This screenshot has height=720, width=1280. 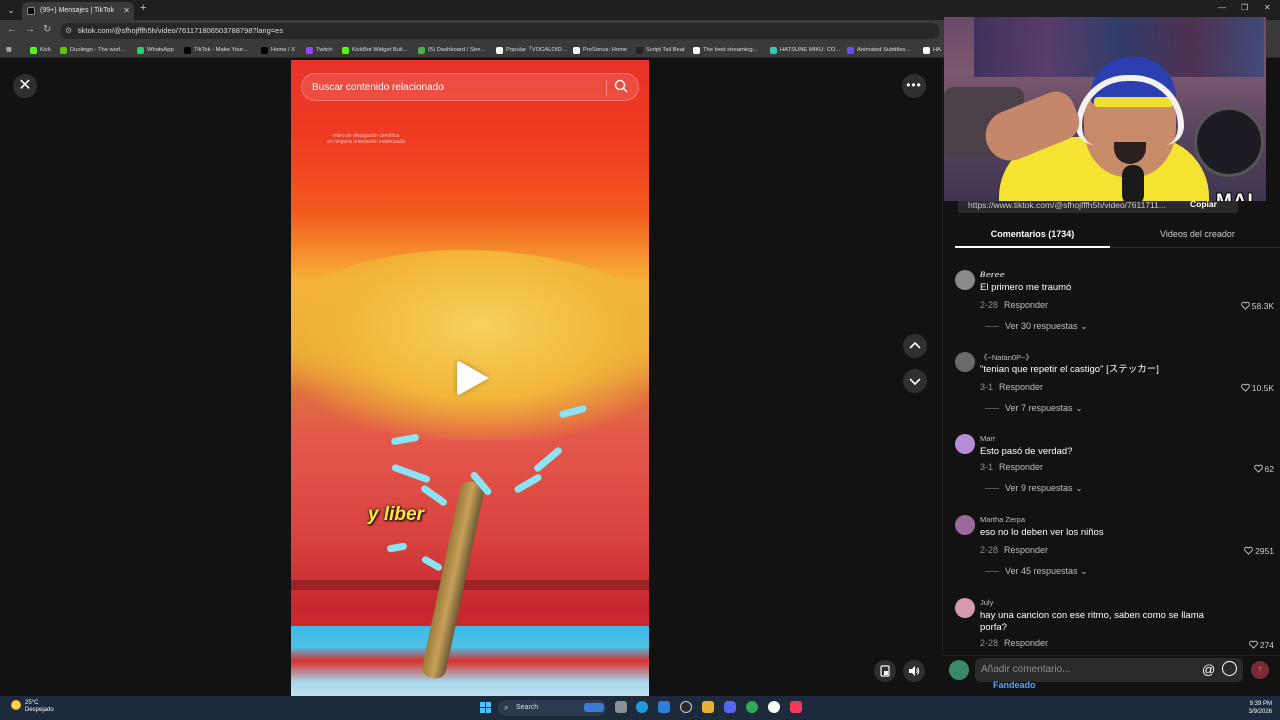 What do you see at coordinates (485, 707) in the screenshot?
I see `windows-start-icon` at bounding box center [485, 707].